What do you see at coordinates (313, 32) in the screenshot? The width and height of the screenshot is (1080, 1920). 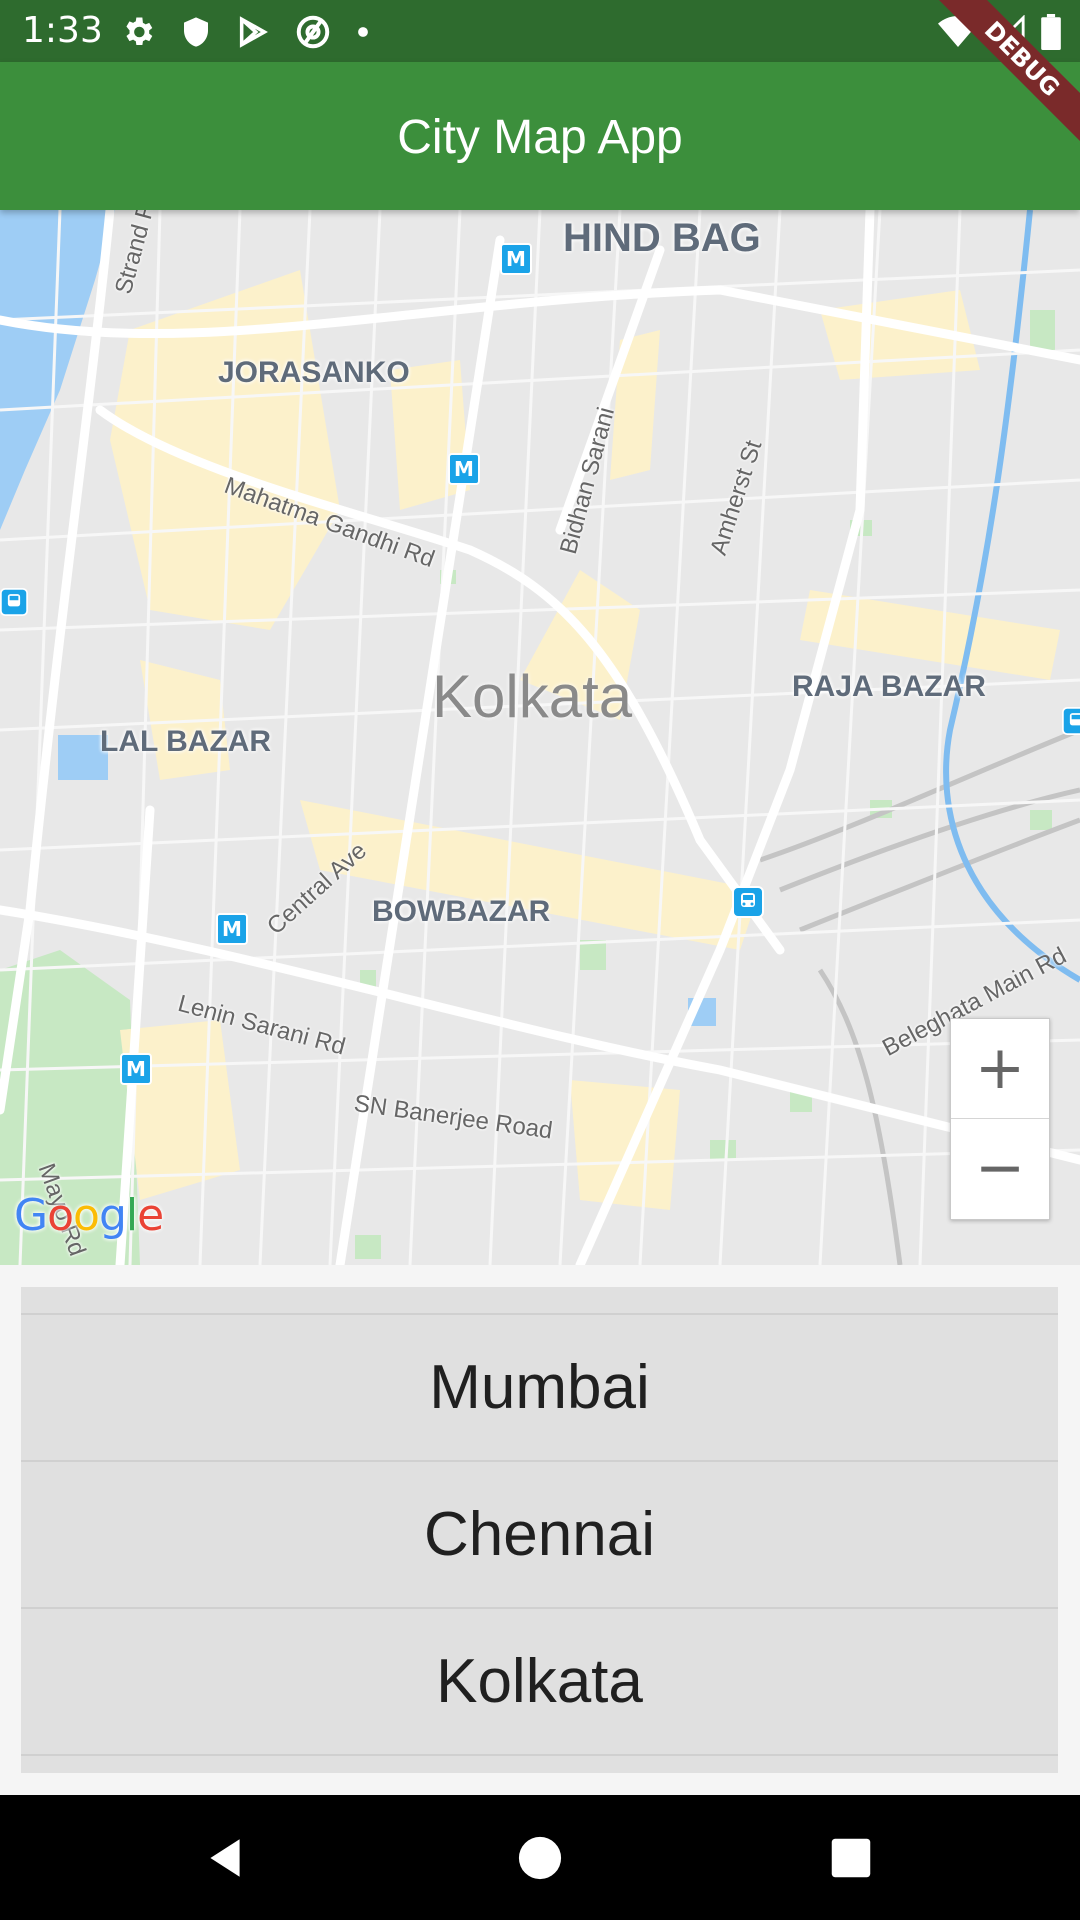 I see `at-sign-icon` at bounding box center [313, 32].